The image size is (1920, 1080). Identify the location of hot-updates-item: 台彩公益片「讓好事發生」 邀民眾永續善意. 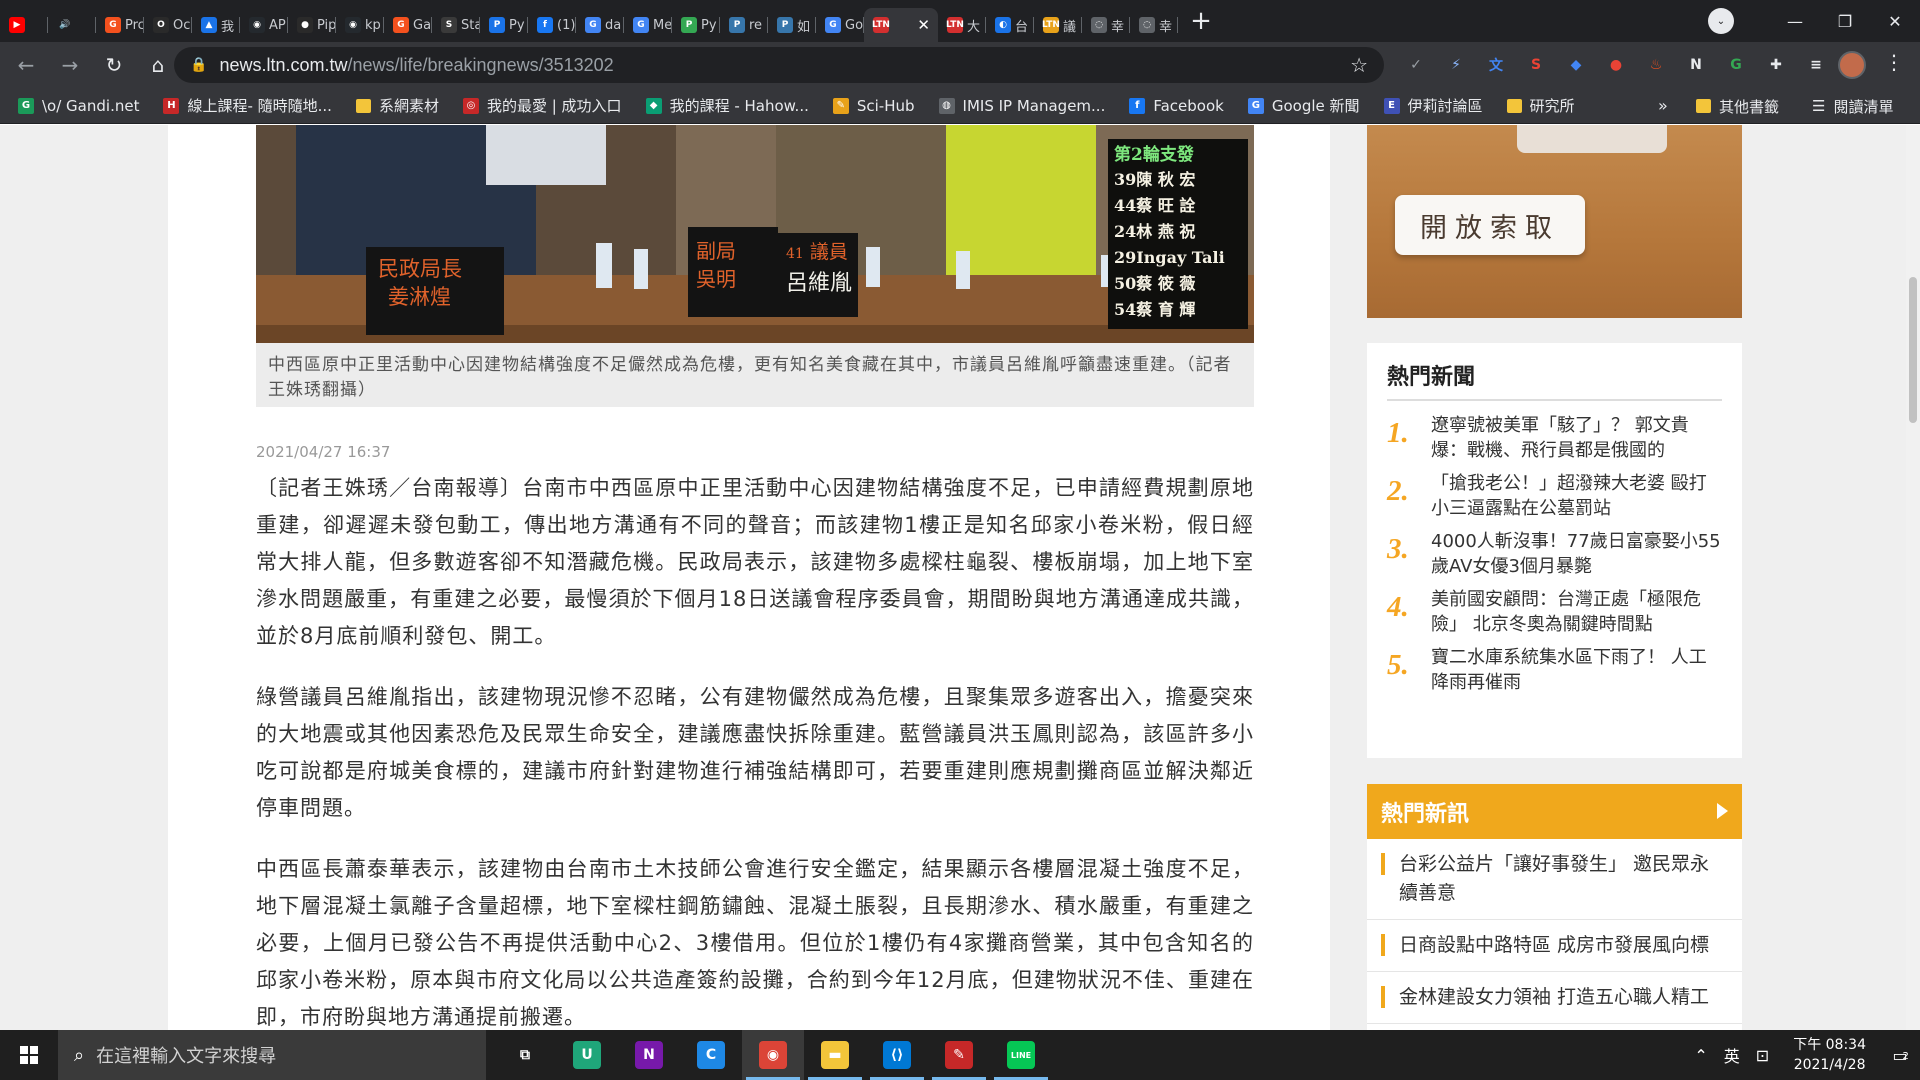
(1554, 879).